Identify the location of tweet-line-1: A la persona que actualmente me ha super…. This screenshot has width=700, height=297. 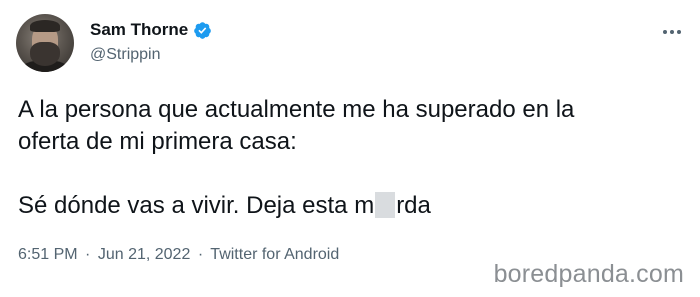
(296, 109).